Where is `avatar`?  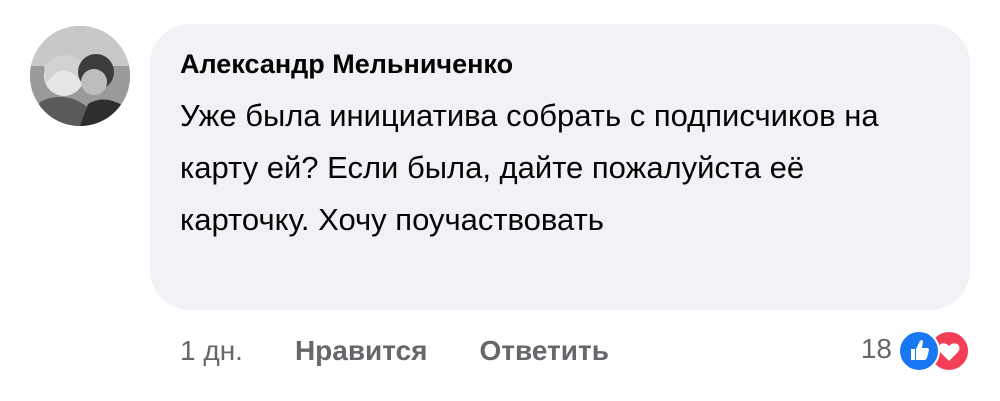
avatar is located at coordinates (80, 76).